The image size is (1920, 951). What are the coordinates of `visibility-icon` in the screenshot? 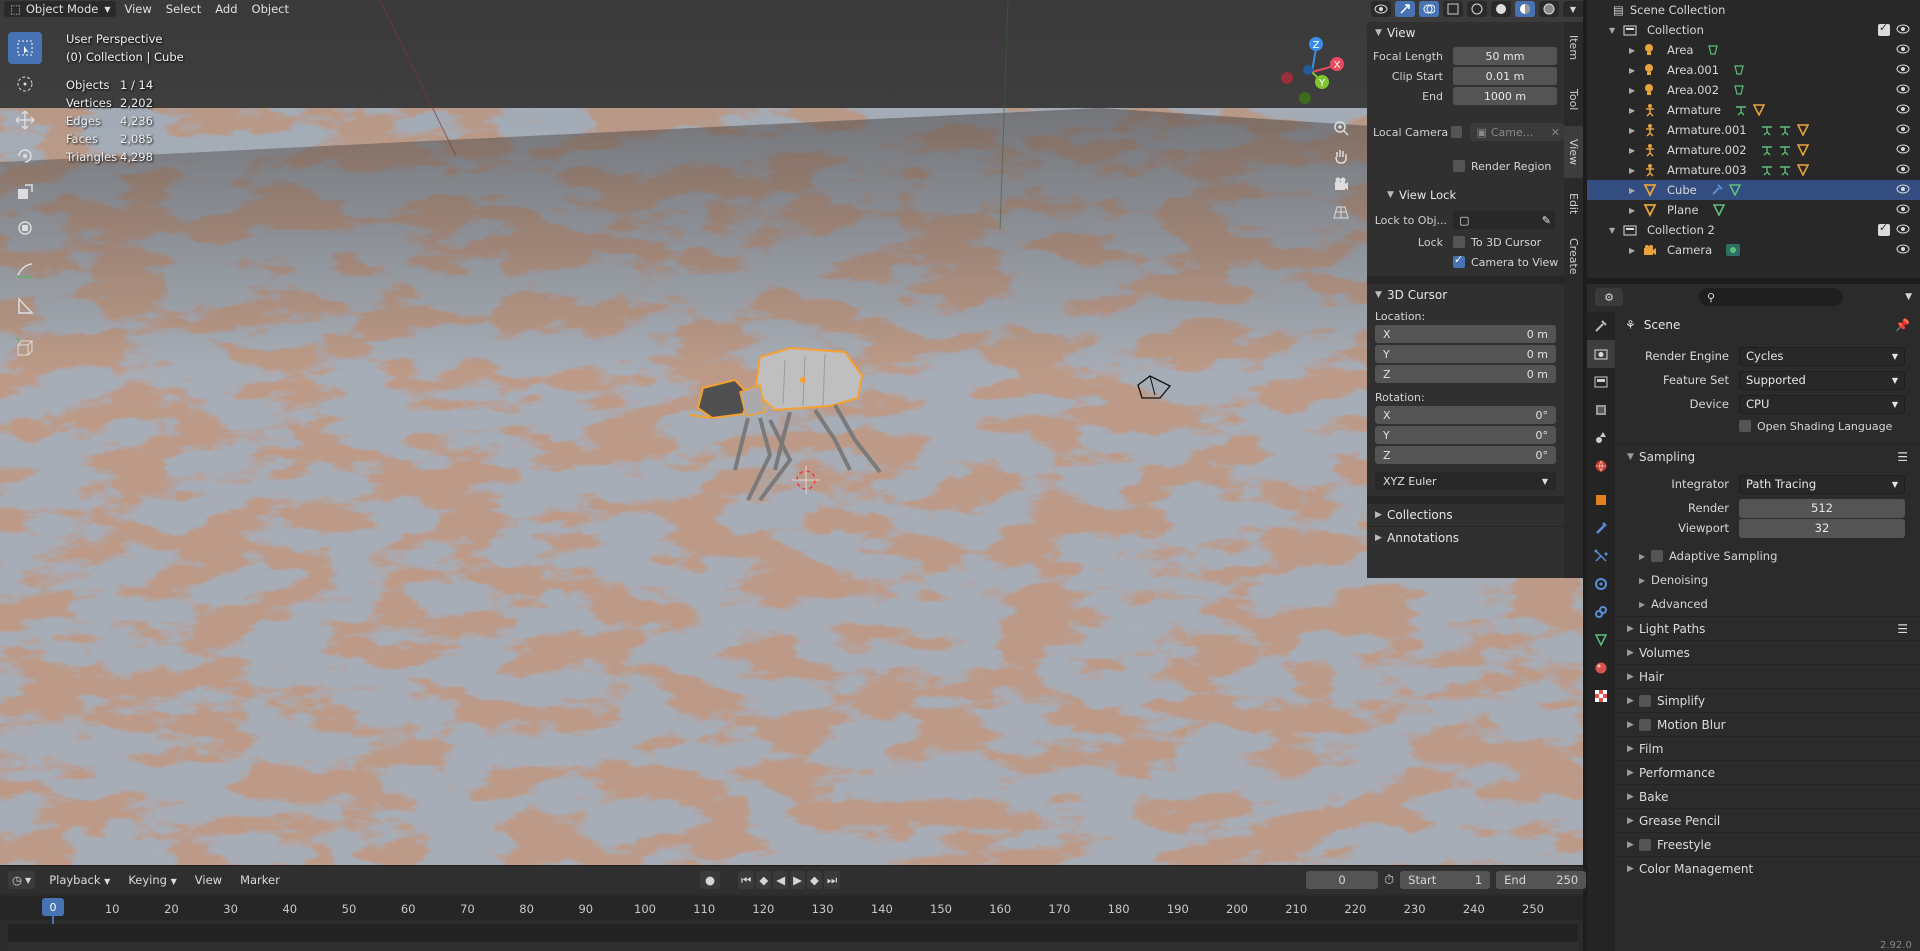 It's located at (1381, 9).